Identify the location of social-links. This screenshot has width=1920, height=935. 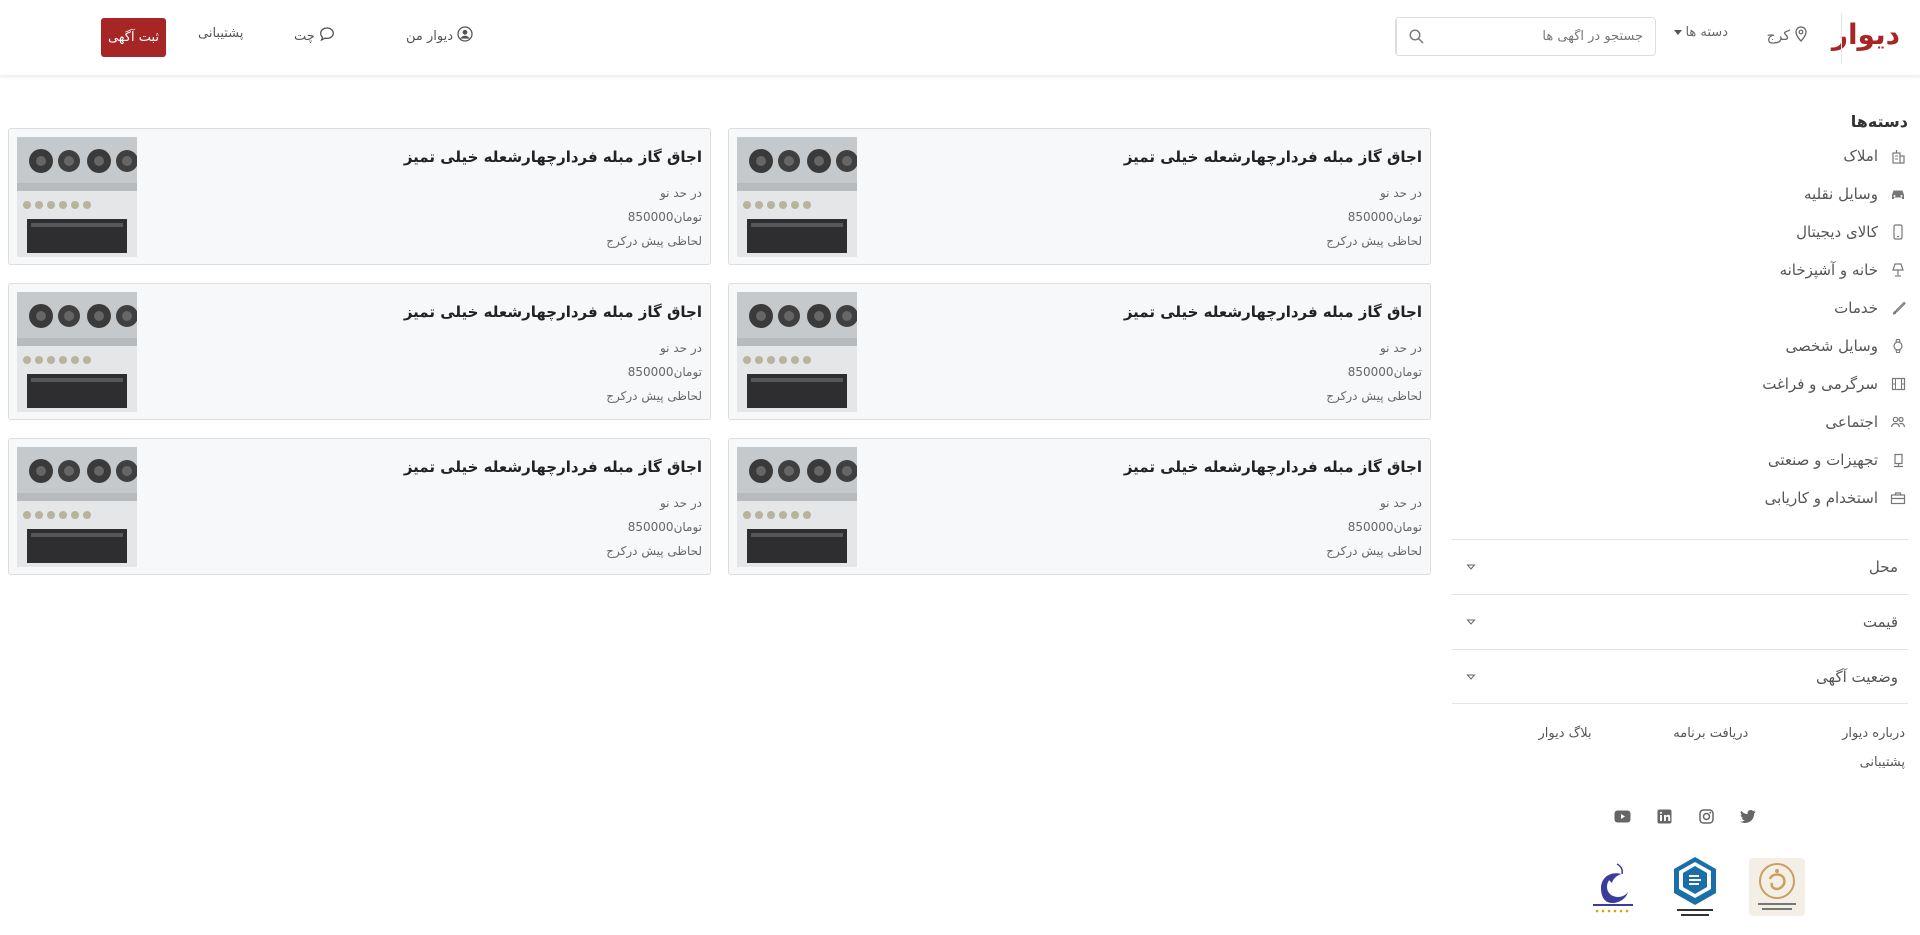
(1685, 816).